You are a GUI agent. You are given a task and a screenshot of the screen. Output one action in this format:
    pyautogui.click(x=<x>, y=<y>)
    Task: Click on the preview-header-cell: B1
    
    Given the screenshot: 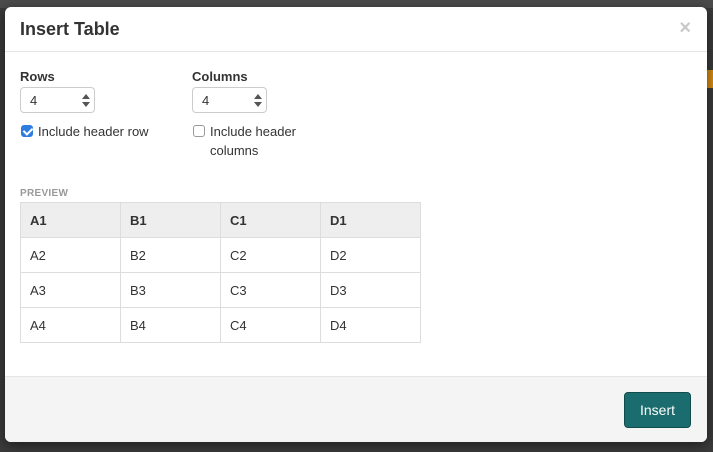 What is the action you would take?
    pyautogui.click(x=170, y=220)
    